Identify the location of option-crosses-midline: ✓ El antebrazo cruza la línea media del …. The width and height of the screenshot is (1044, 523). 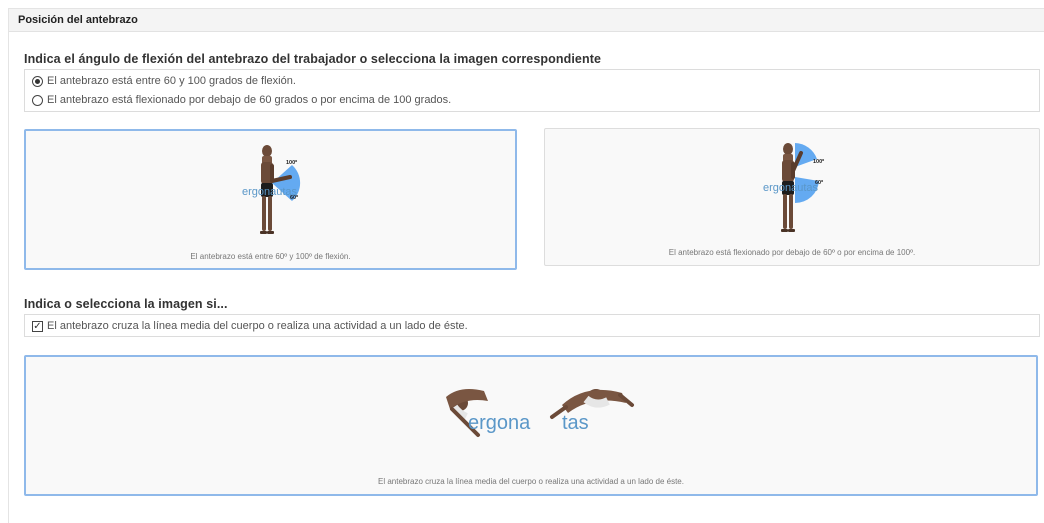
(250, 326).